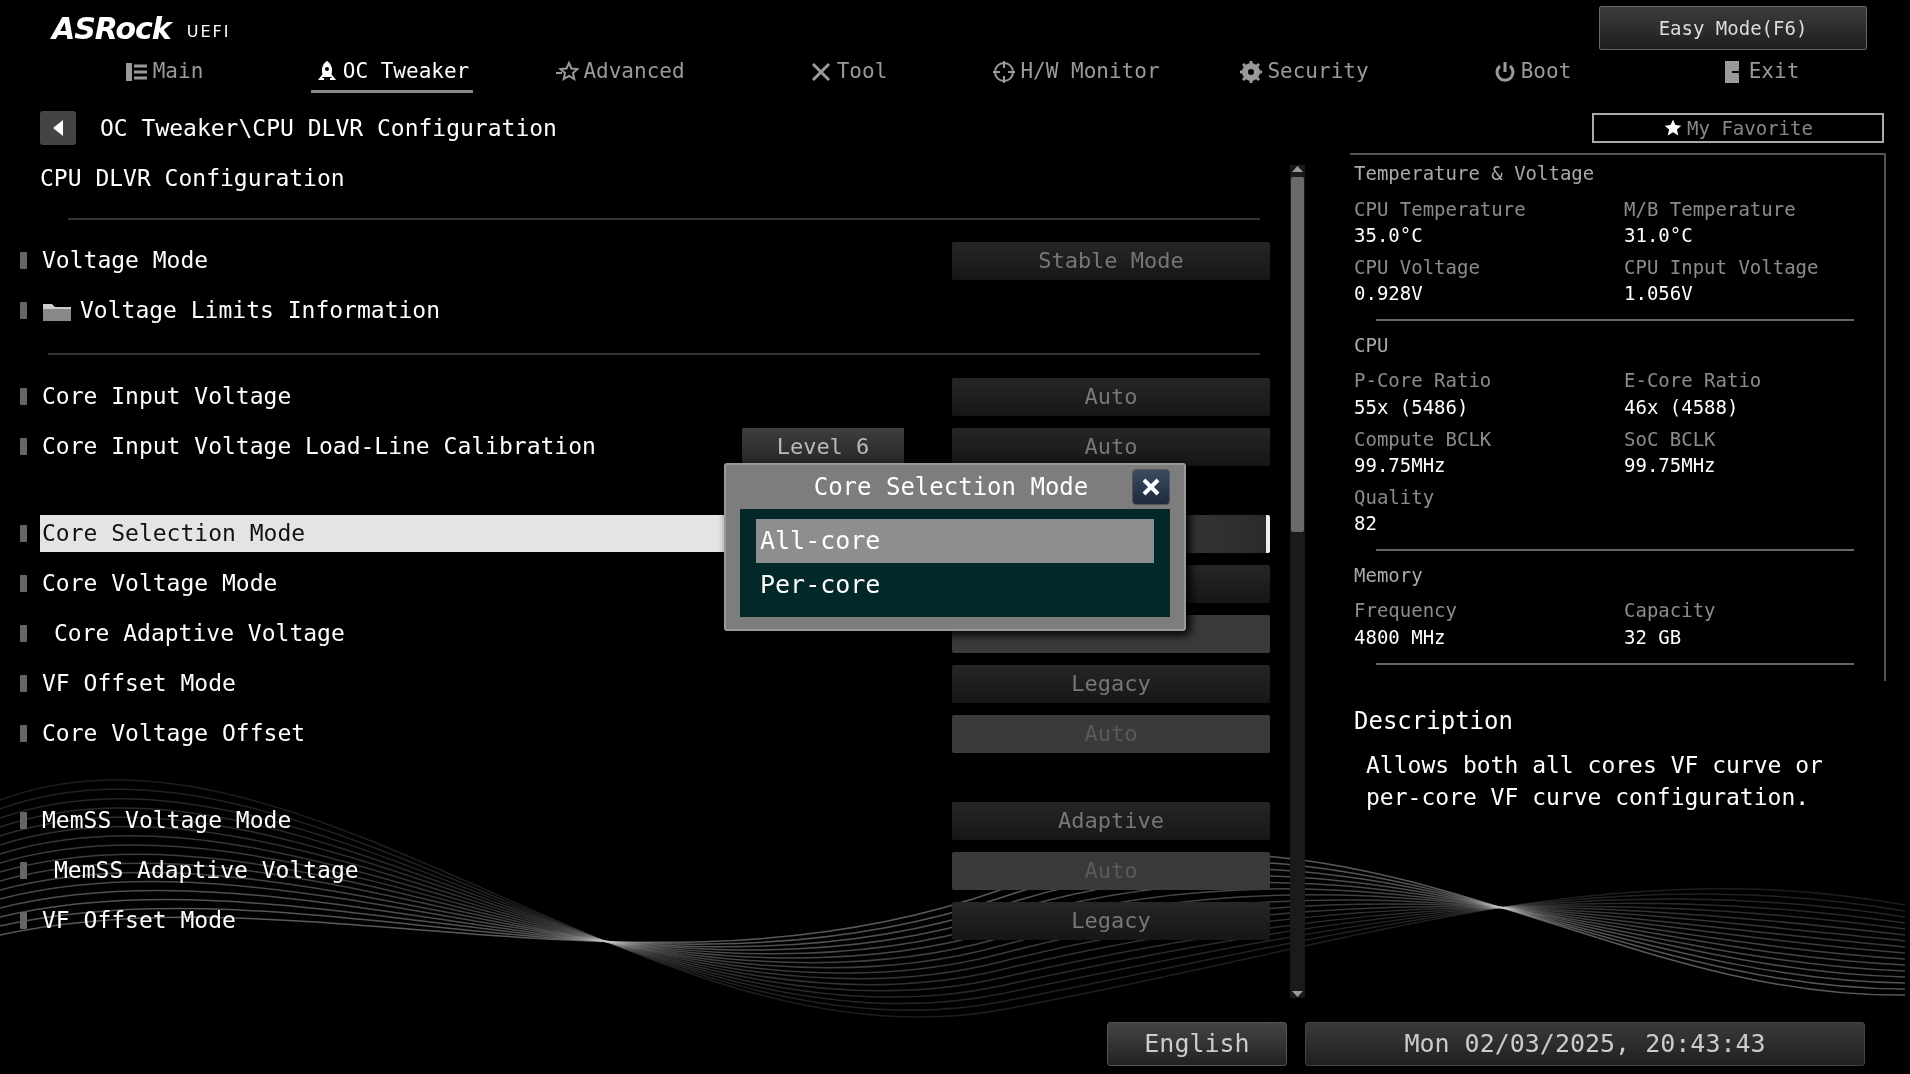 The height and width of the screenshot is (1074, 1910). What do you see at coordinates (848, 73) in the screenshot?
I see `menu-tab: Tool` at bounding box center [848, 73].